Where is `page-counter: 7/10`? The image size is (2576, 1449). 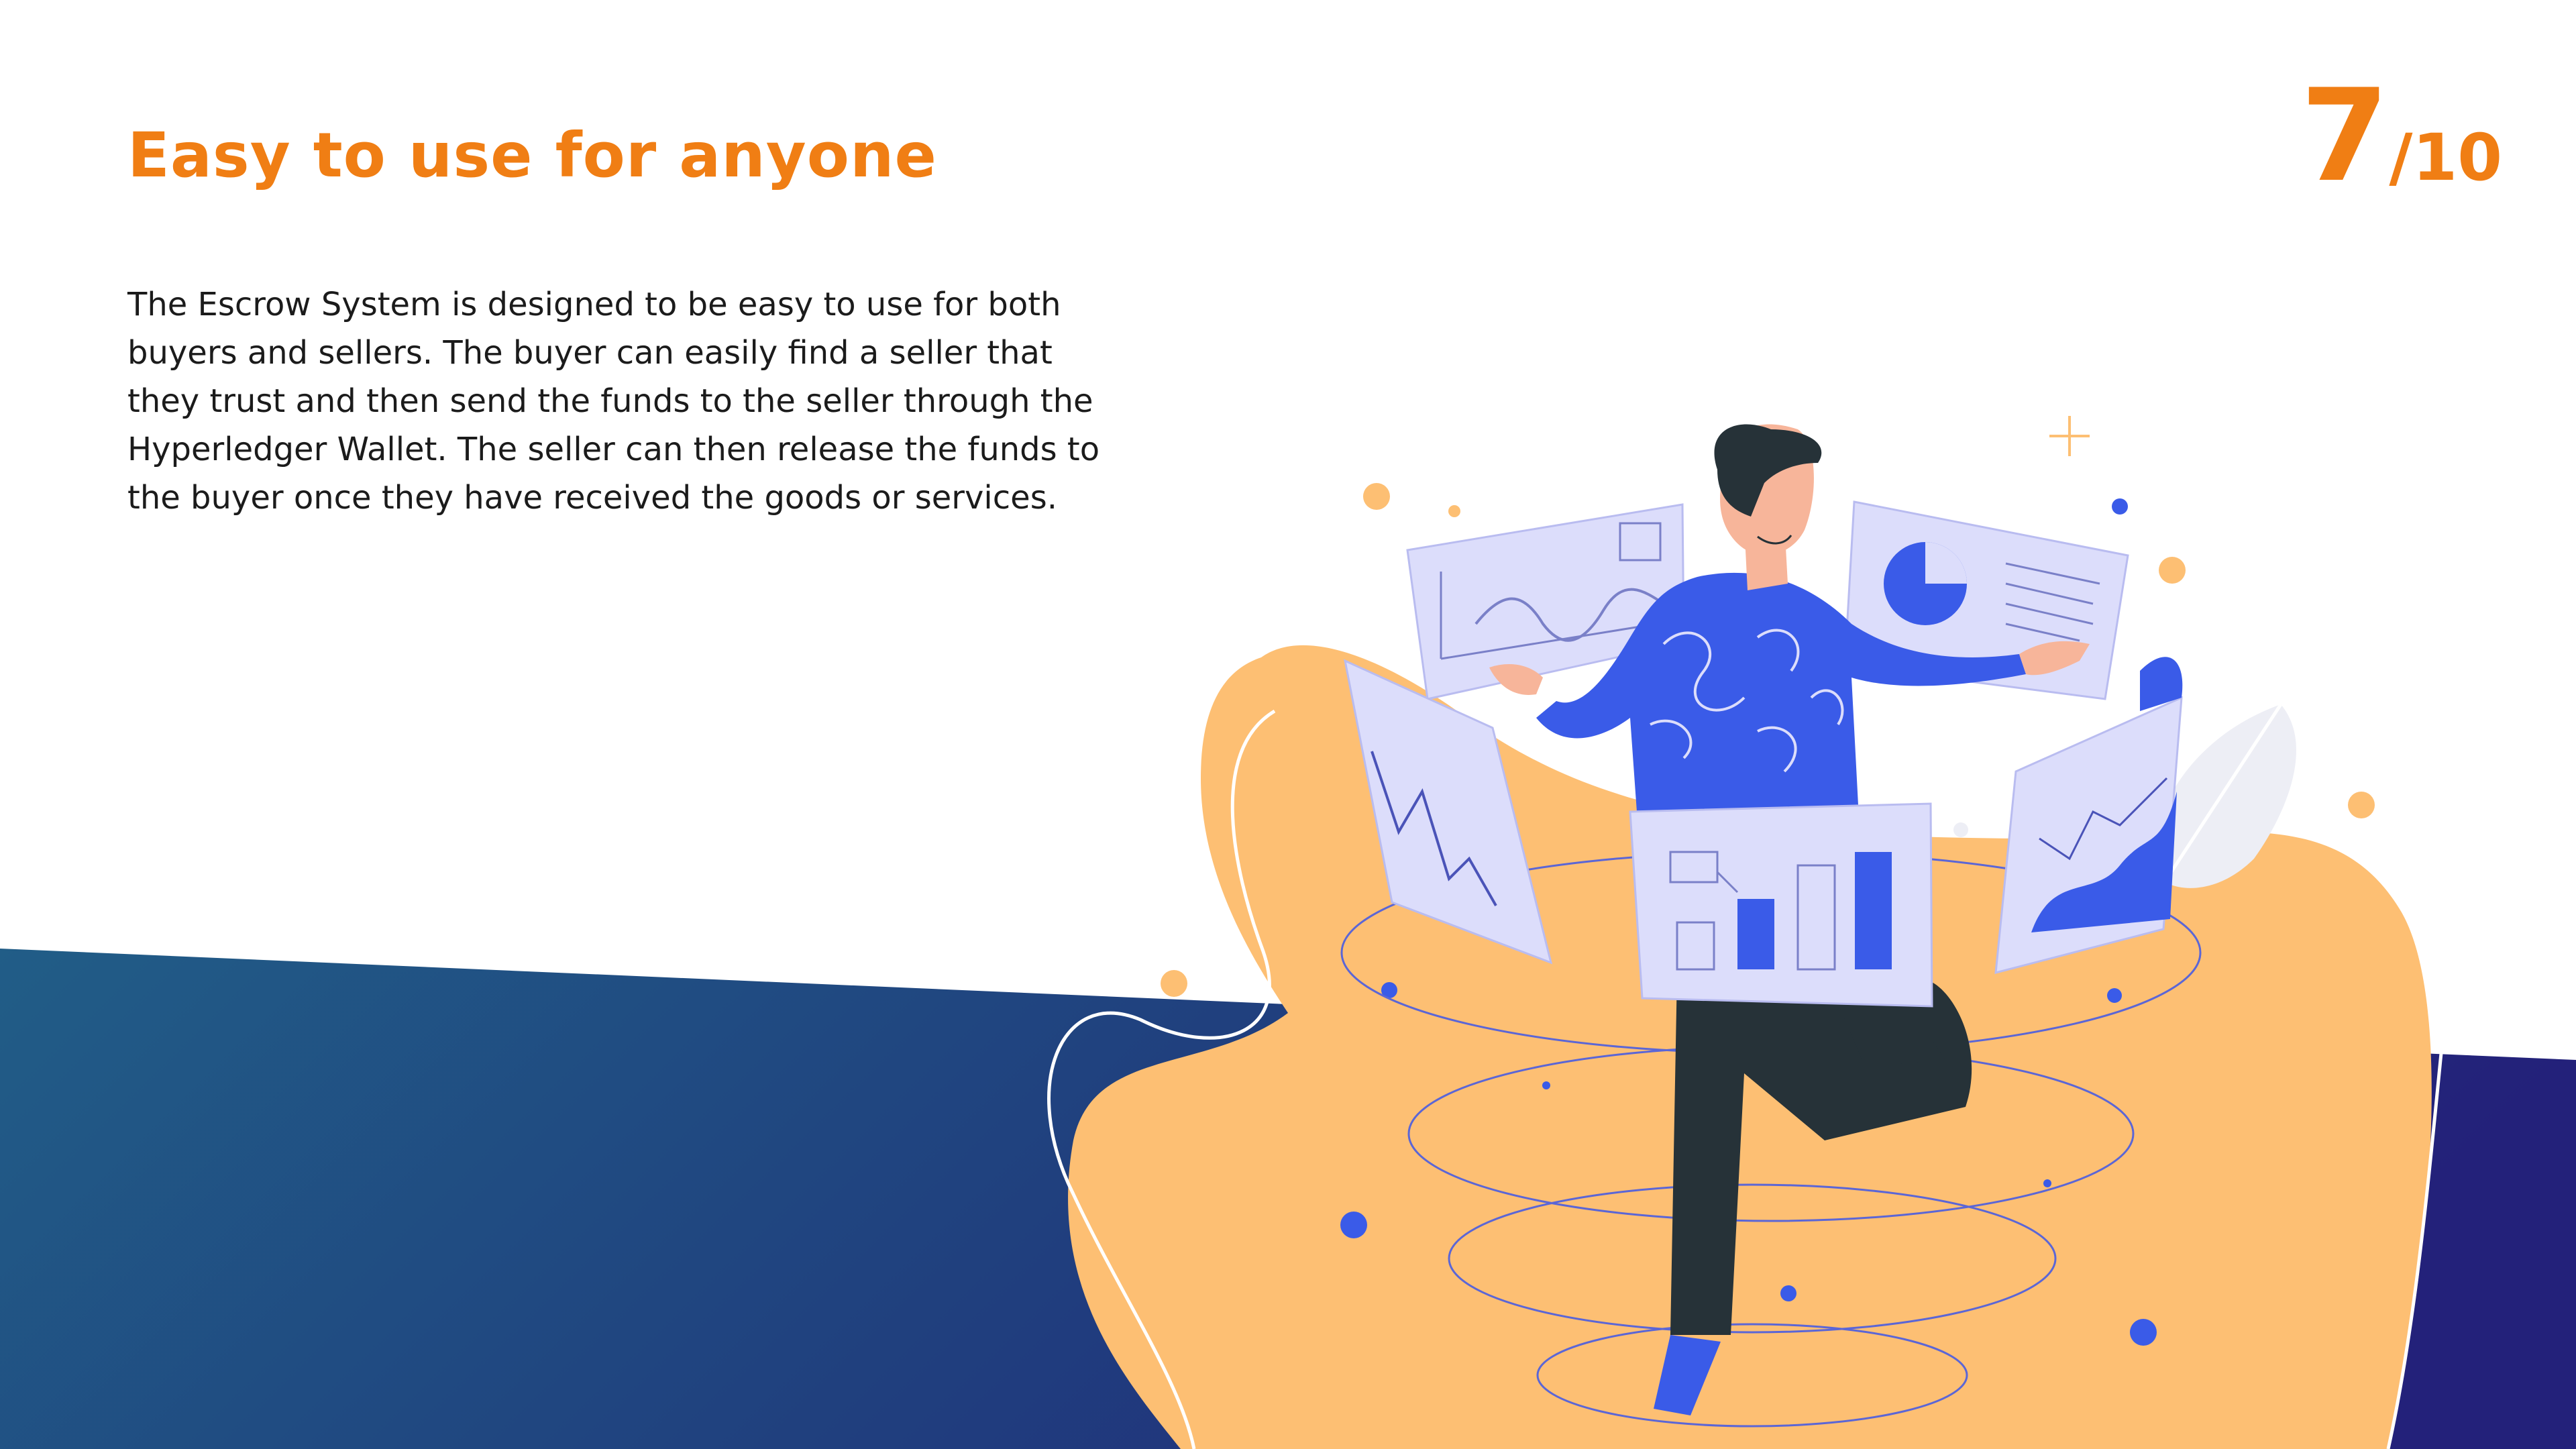 page-counter: 7/10 is located at coordinates (2401, 136).